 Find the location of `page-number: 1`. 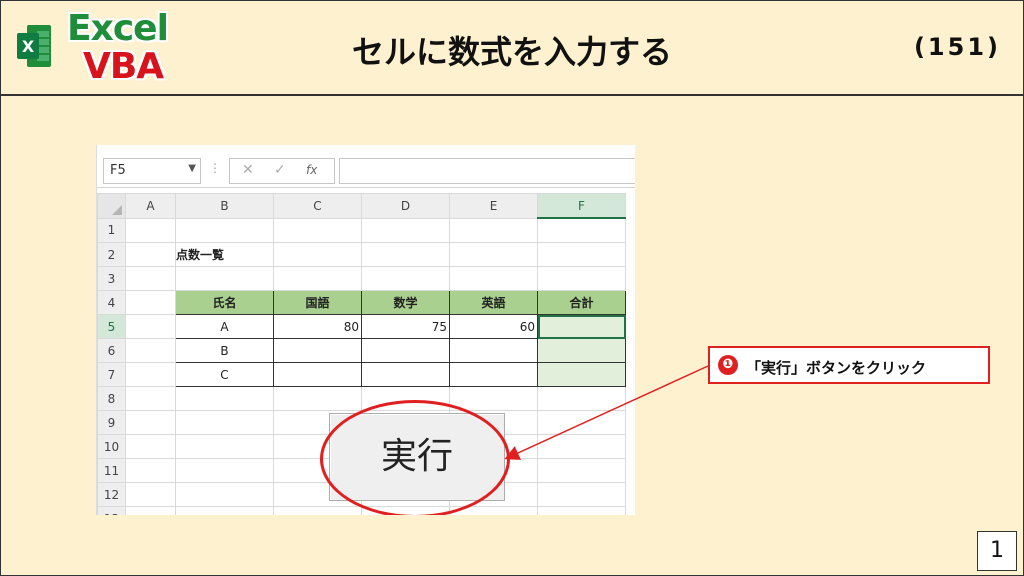

page-number: 1 is located at coordinates (997, 551).